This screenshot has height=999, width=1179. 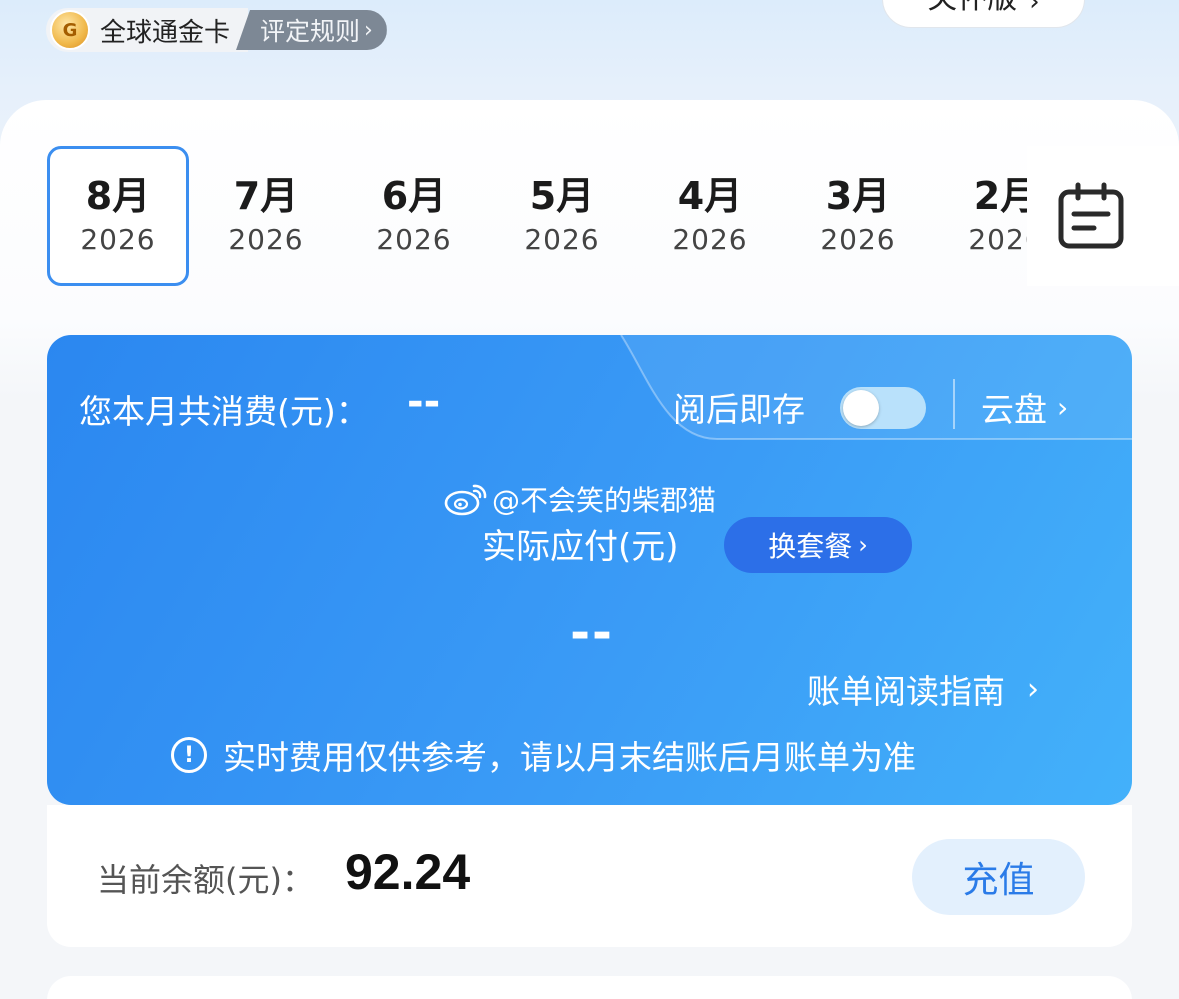 I want to click on recharge-label: 充值, so click(x=998, y=880).